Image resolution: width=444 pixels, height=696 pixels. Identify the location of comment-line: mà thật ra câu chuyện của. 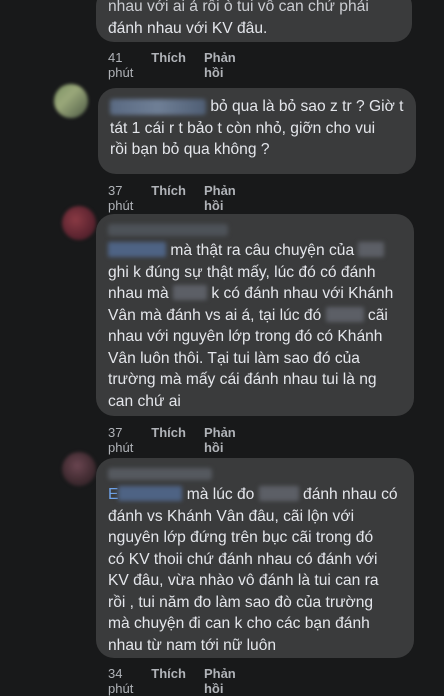
(264, 250).